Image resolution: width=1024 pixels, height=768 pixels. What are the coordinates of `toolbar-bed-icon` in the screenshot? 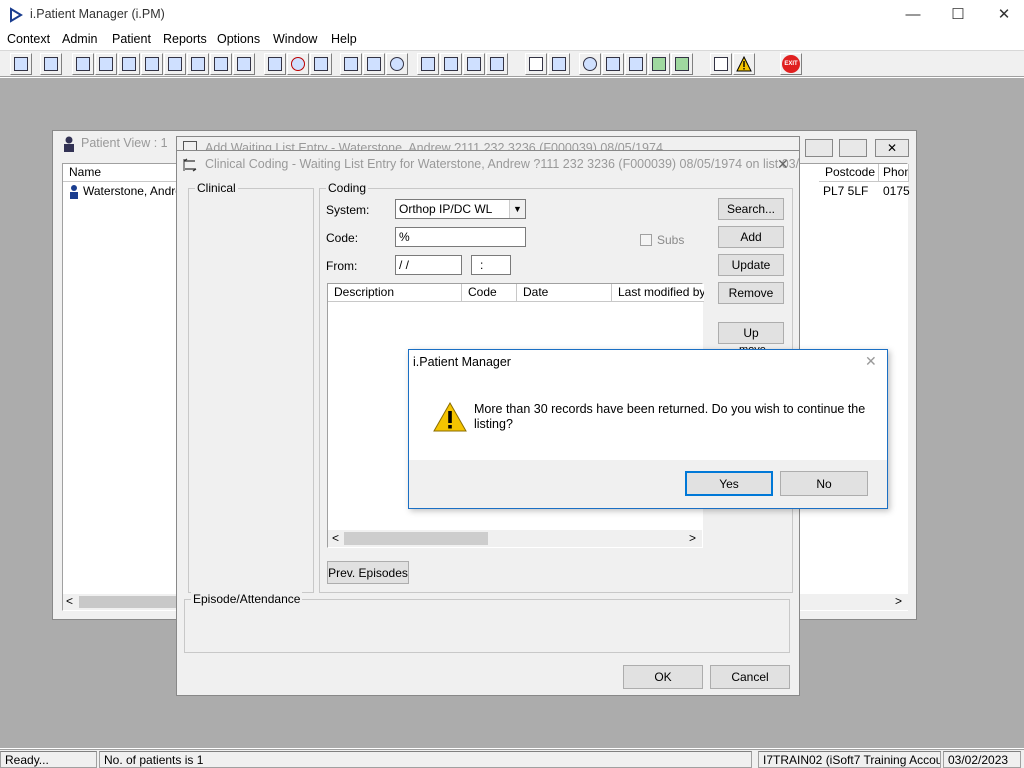 It's located at (474, 64).